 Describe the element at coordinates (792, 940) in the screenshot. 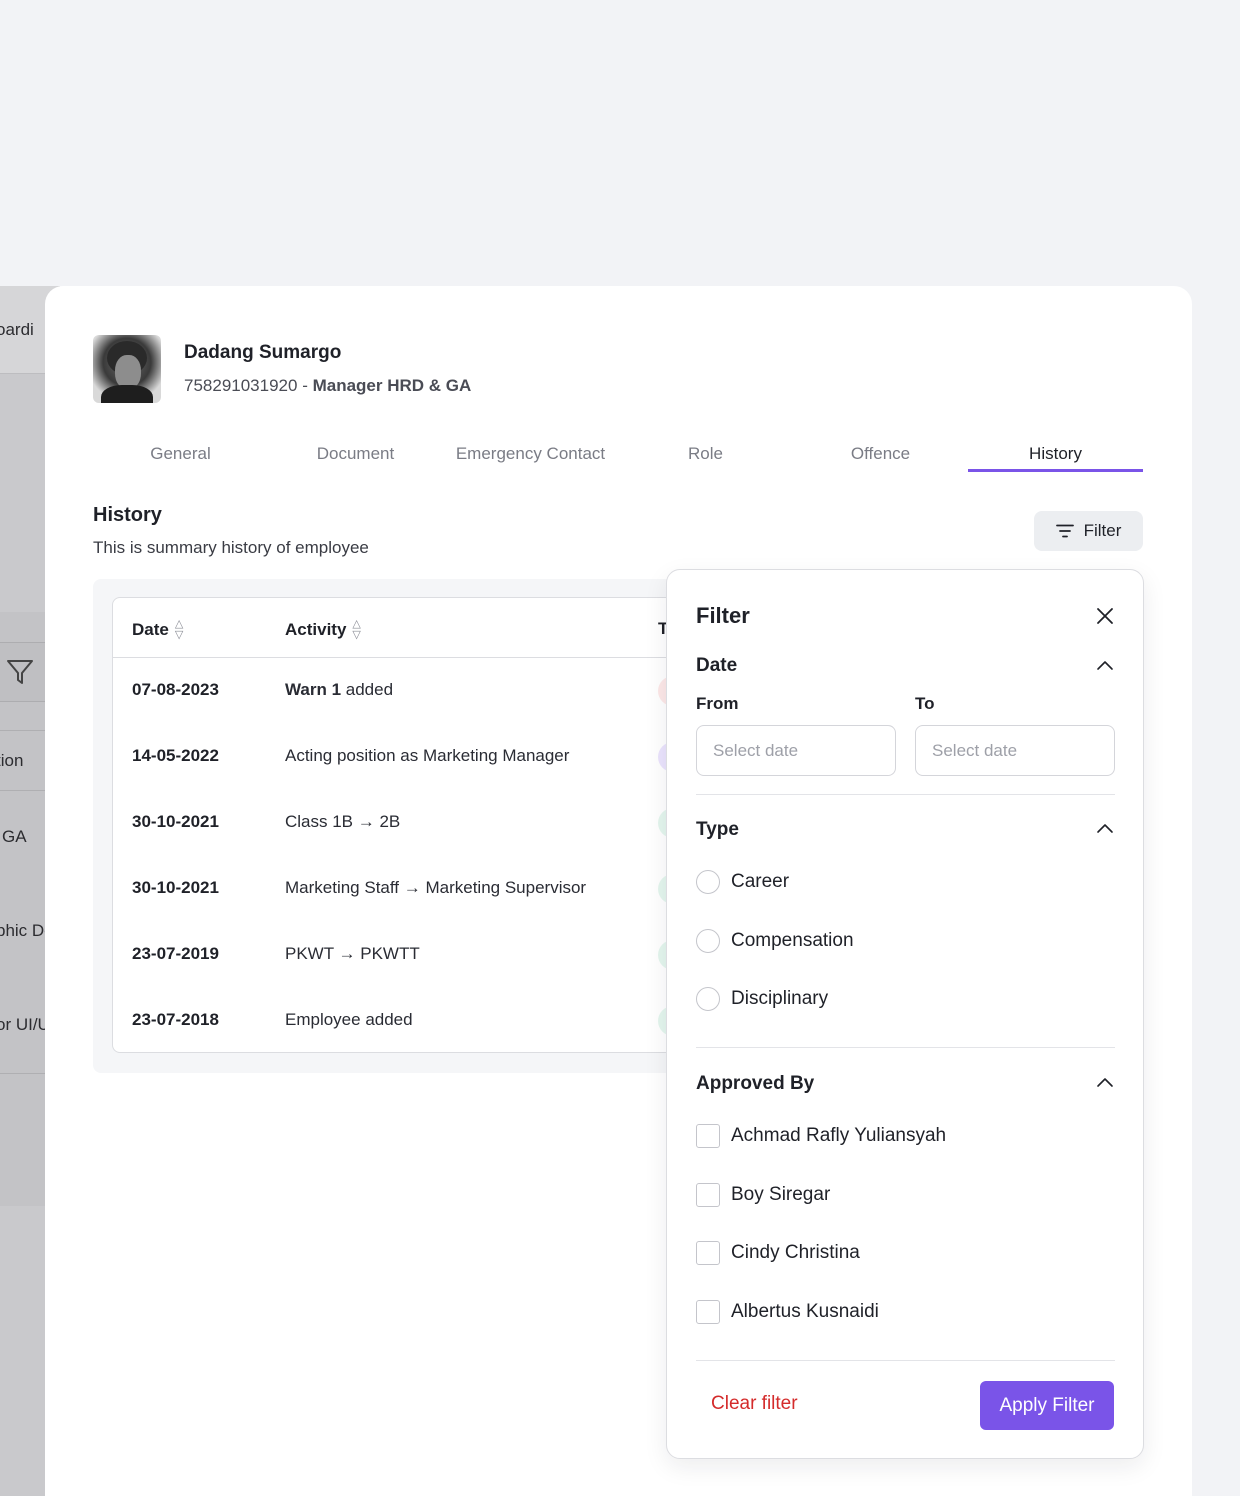

I see `option-label: Compensation` at that location.